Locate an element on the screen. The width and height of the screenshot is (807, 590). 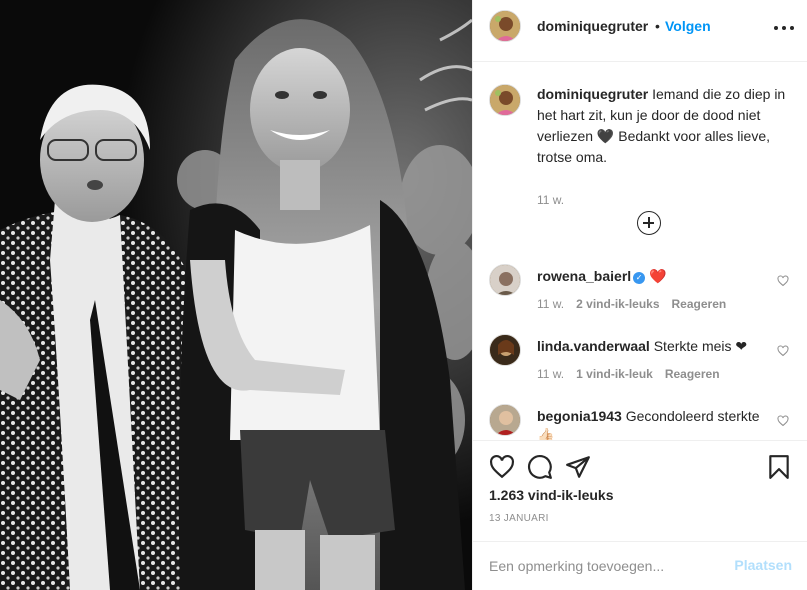
follow-button: Volgen is located at coordinates (688, 26).